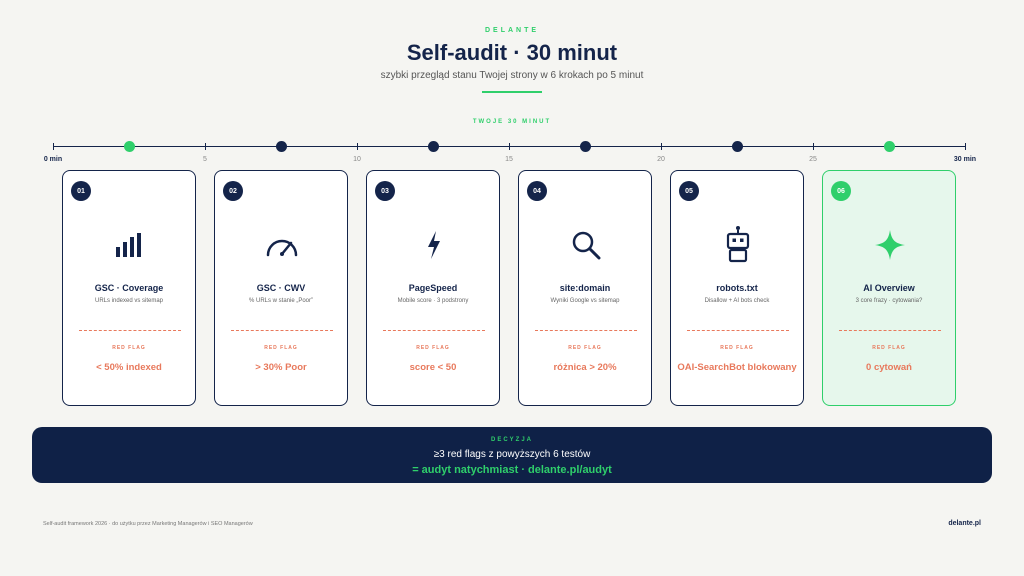  Describe the element at coordinates (129, 301) in the screenshot. I see `step-description: URLs indexed vs sitemap` at that location.